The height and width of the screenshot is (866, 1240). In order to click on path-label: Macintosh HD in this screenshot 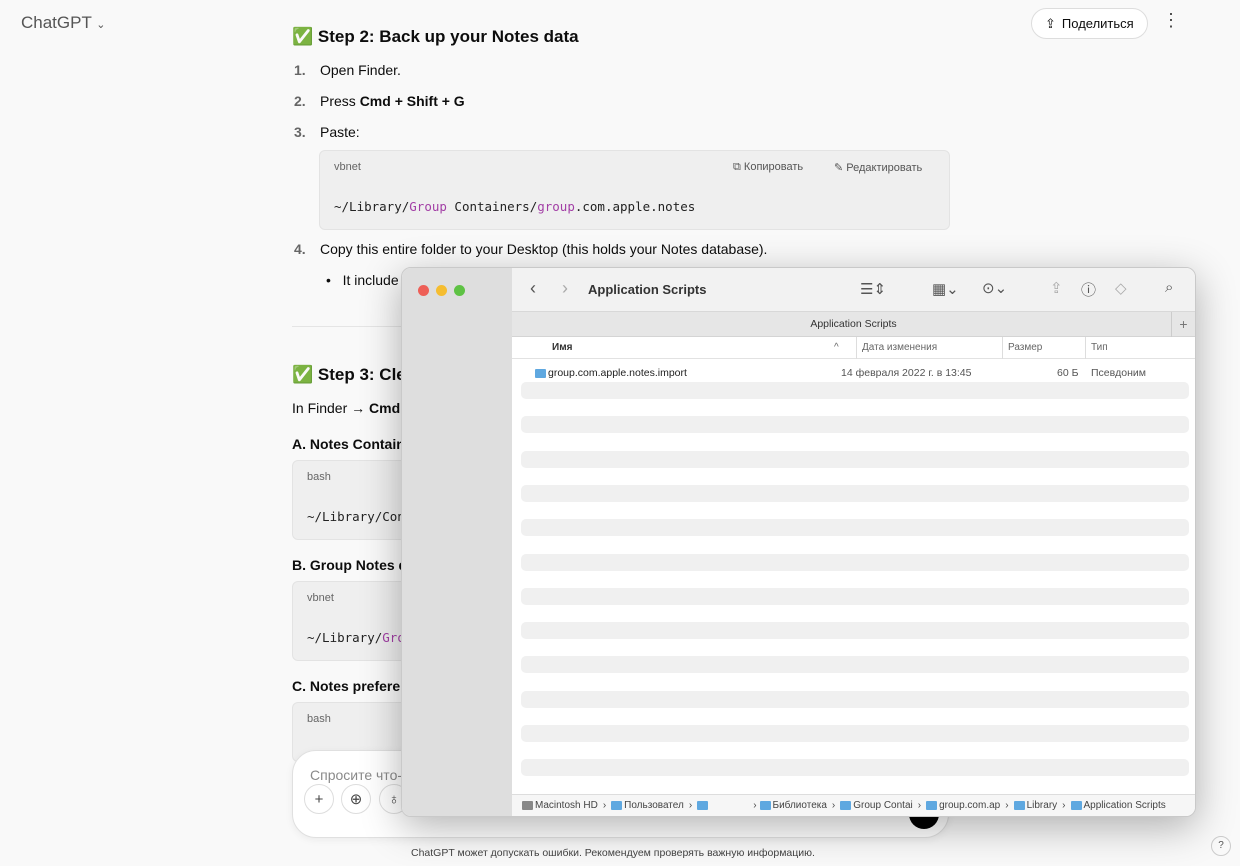, I will do `click(566, 805)`.